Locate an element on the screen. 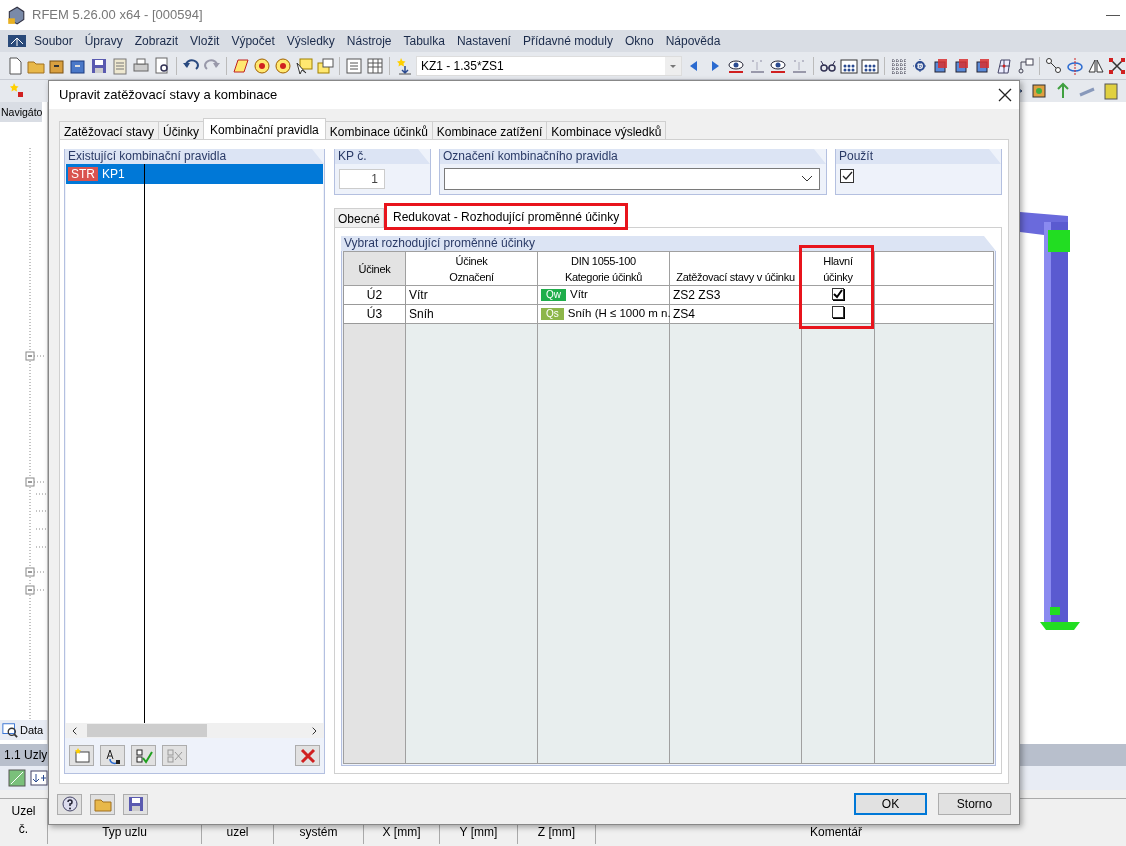 This screenshot has height=846, width=1126. menu-item: Nástroje is located at coordinates (369, 41).